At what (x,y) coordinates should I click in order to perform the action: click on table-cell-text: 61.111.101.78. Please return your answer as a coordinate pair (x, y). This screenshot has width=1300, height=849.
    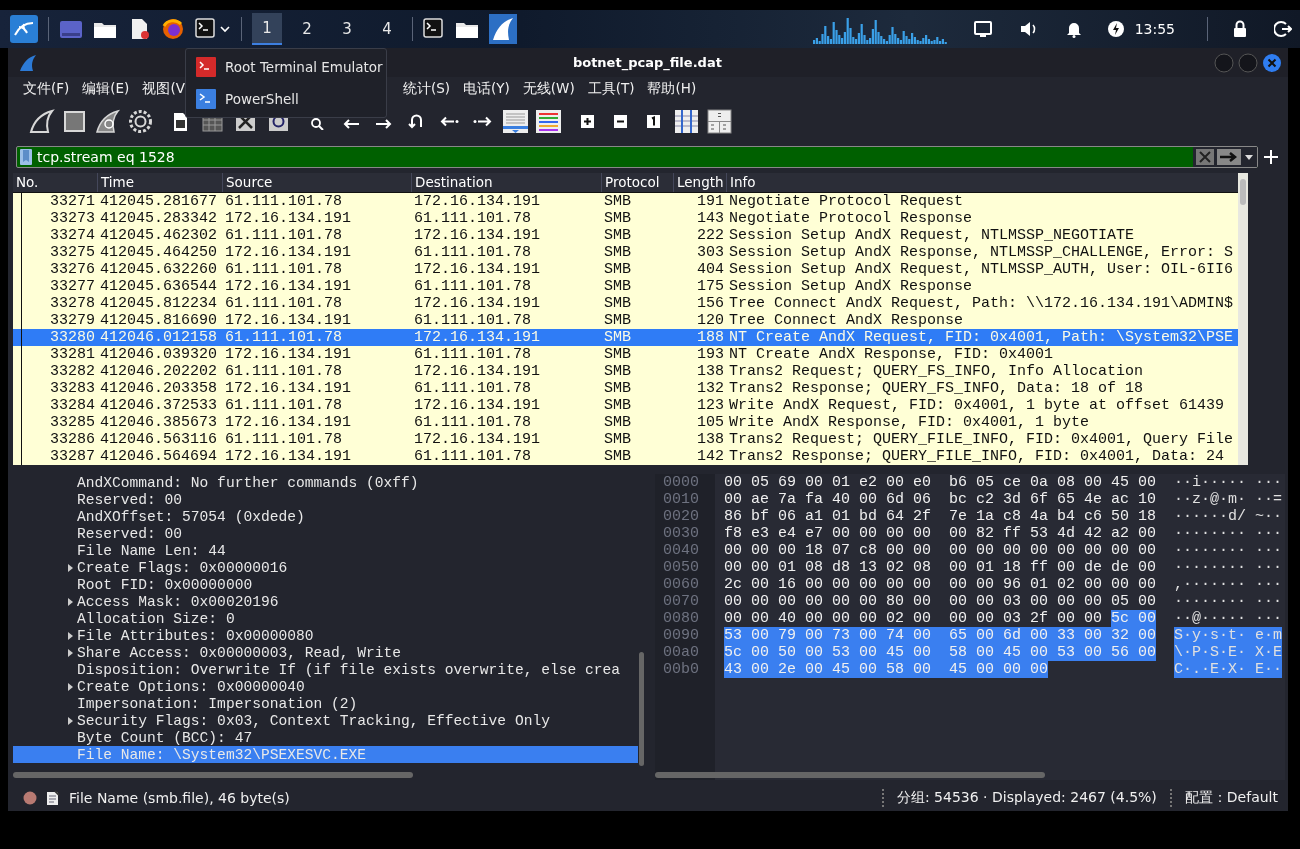
    Looking at the image, I should click on (284, 372).